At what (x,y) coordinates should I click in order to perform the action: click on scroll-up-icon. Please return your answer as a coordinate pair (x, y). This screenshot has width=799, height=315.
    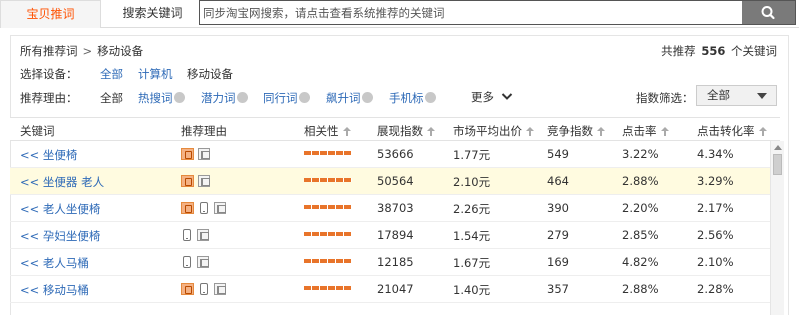
    Looking at the image, I should click on (778, 147).